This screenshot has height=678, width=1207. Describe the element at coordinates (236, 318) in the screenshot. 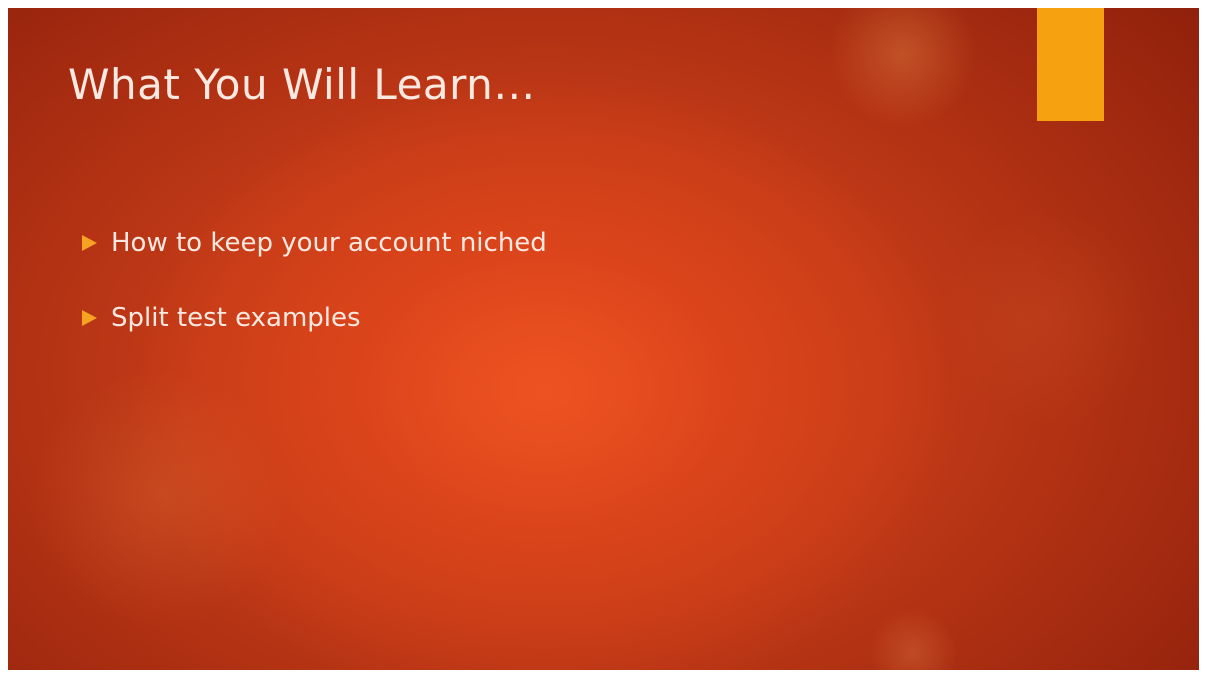

I see `bullet-text: Split test examples` at that location.